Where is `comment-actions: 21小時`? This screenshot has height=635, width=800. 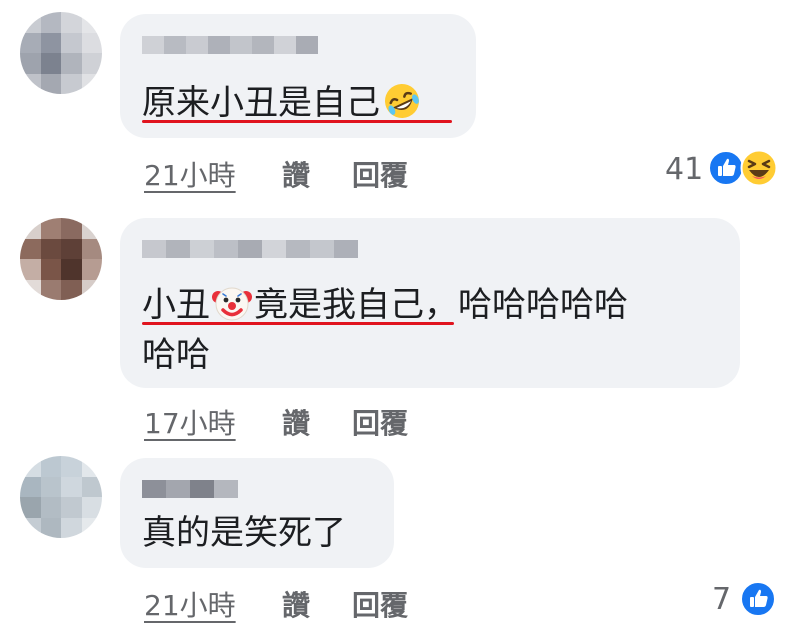 comment-actions: 21小時 is located at coordinates (190, 174).